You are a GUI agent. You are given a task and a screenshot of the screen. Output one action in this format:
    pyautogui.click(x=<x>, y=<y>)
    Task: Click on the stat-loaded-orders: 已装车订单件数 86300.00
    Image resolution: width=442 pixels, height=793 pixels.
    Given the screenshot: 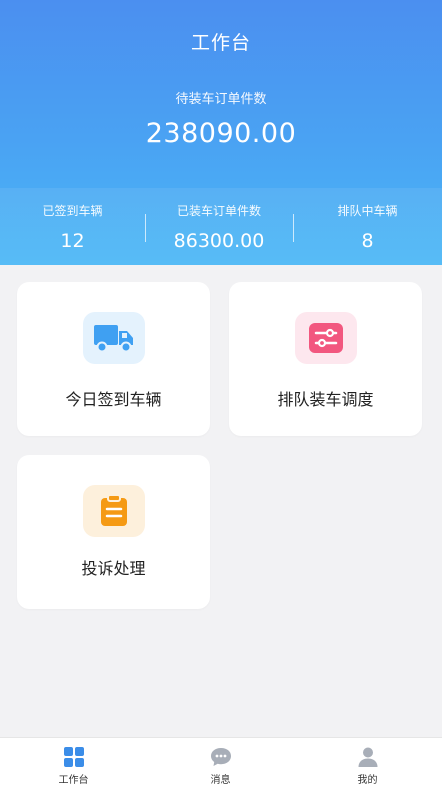 What is the action you would take?
    pyautogui.click(x=219, y=226)
    